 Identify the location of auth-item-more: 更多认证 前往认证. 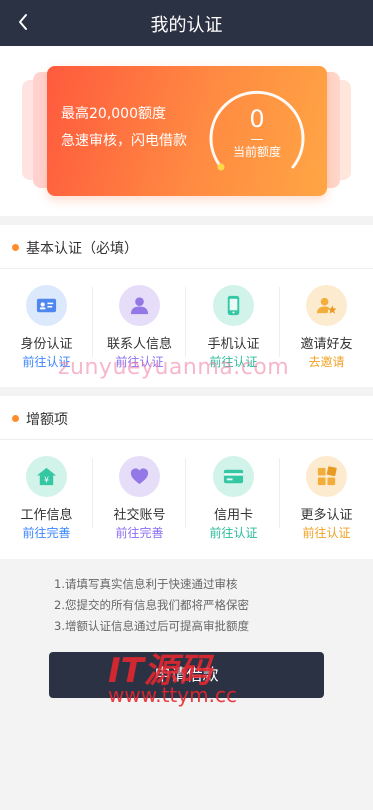
(326, 495).